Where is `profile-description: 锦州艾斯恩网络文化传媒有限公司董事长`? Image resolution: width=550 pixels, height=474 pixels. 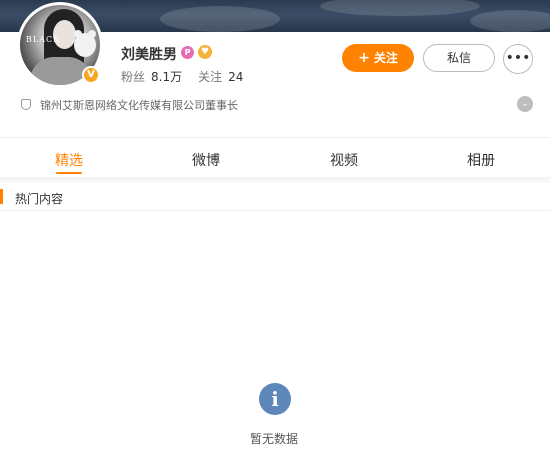
profile-description: 锦州艾斯恩网络文化传媒有限公司董事长 is located at coordinates (139, 105).